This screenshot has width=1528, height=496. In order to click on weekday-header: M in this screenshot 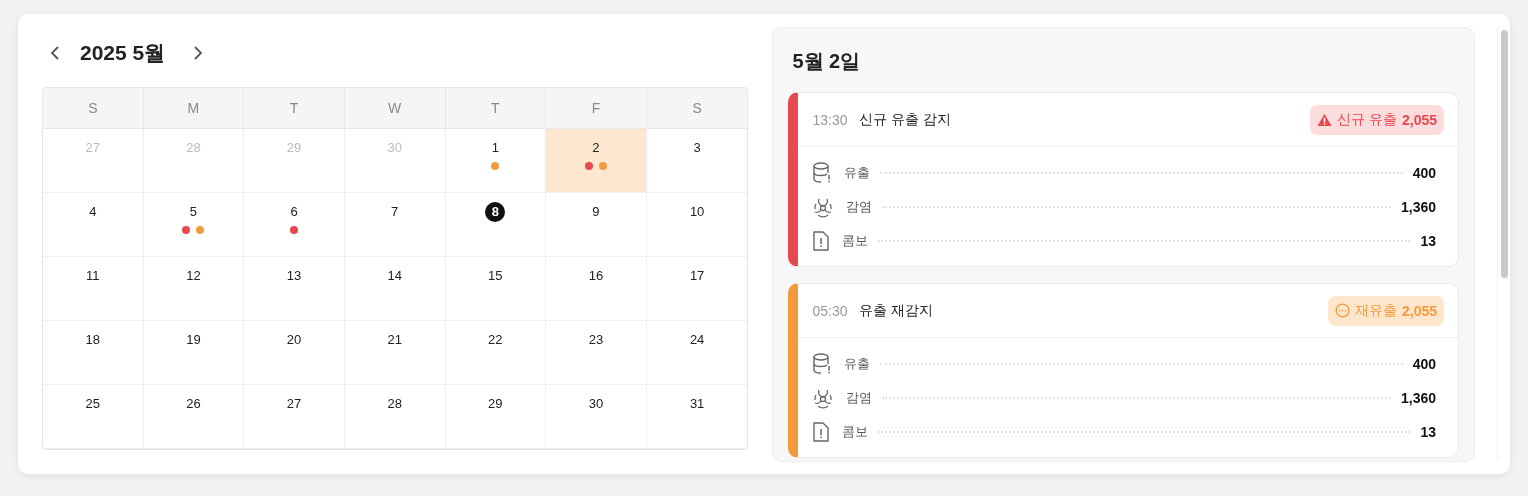, I will do `click(194, 108)`.